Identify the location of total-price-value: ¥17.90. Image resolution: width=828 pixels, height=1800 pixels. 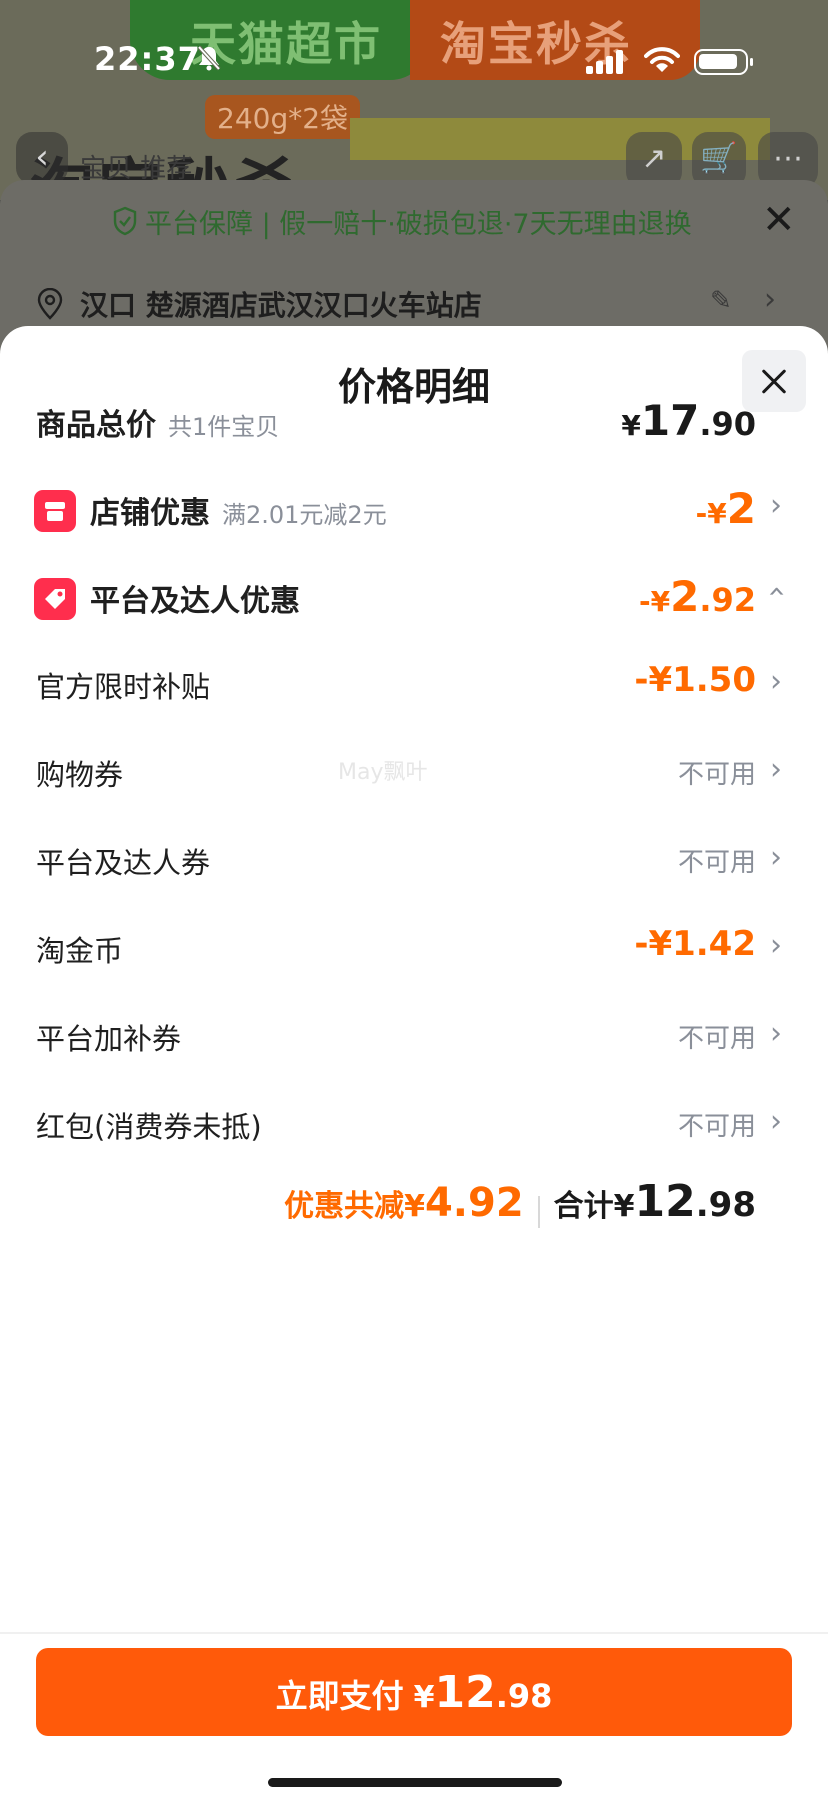
(688, 420).